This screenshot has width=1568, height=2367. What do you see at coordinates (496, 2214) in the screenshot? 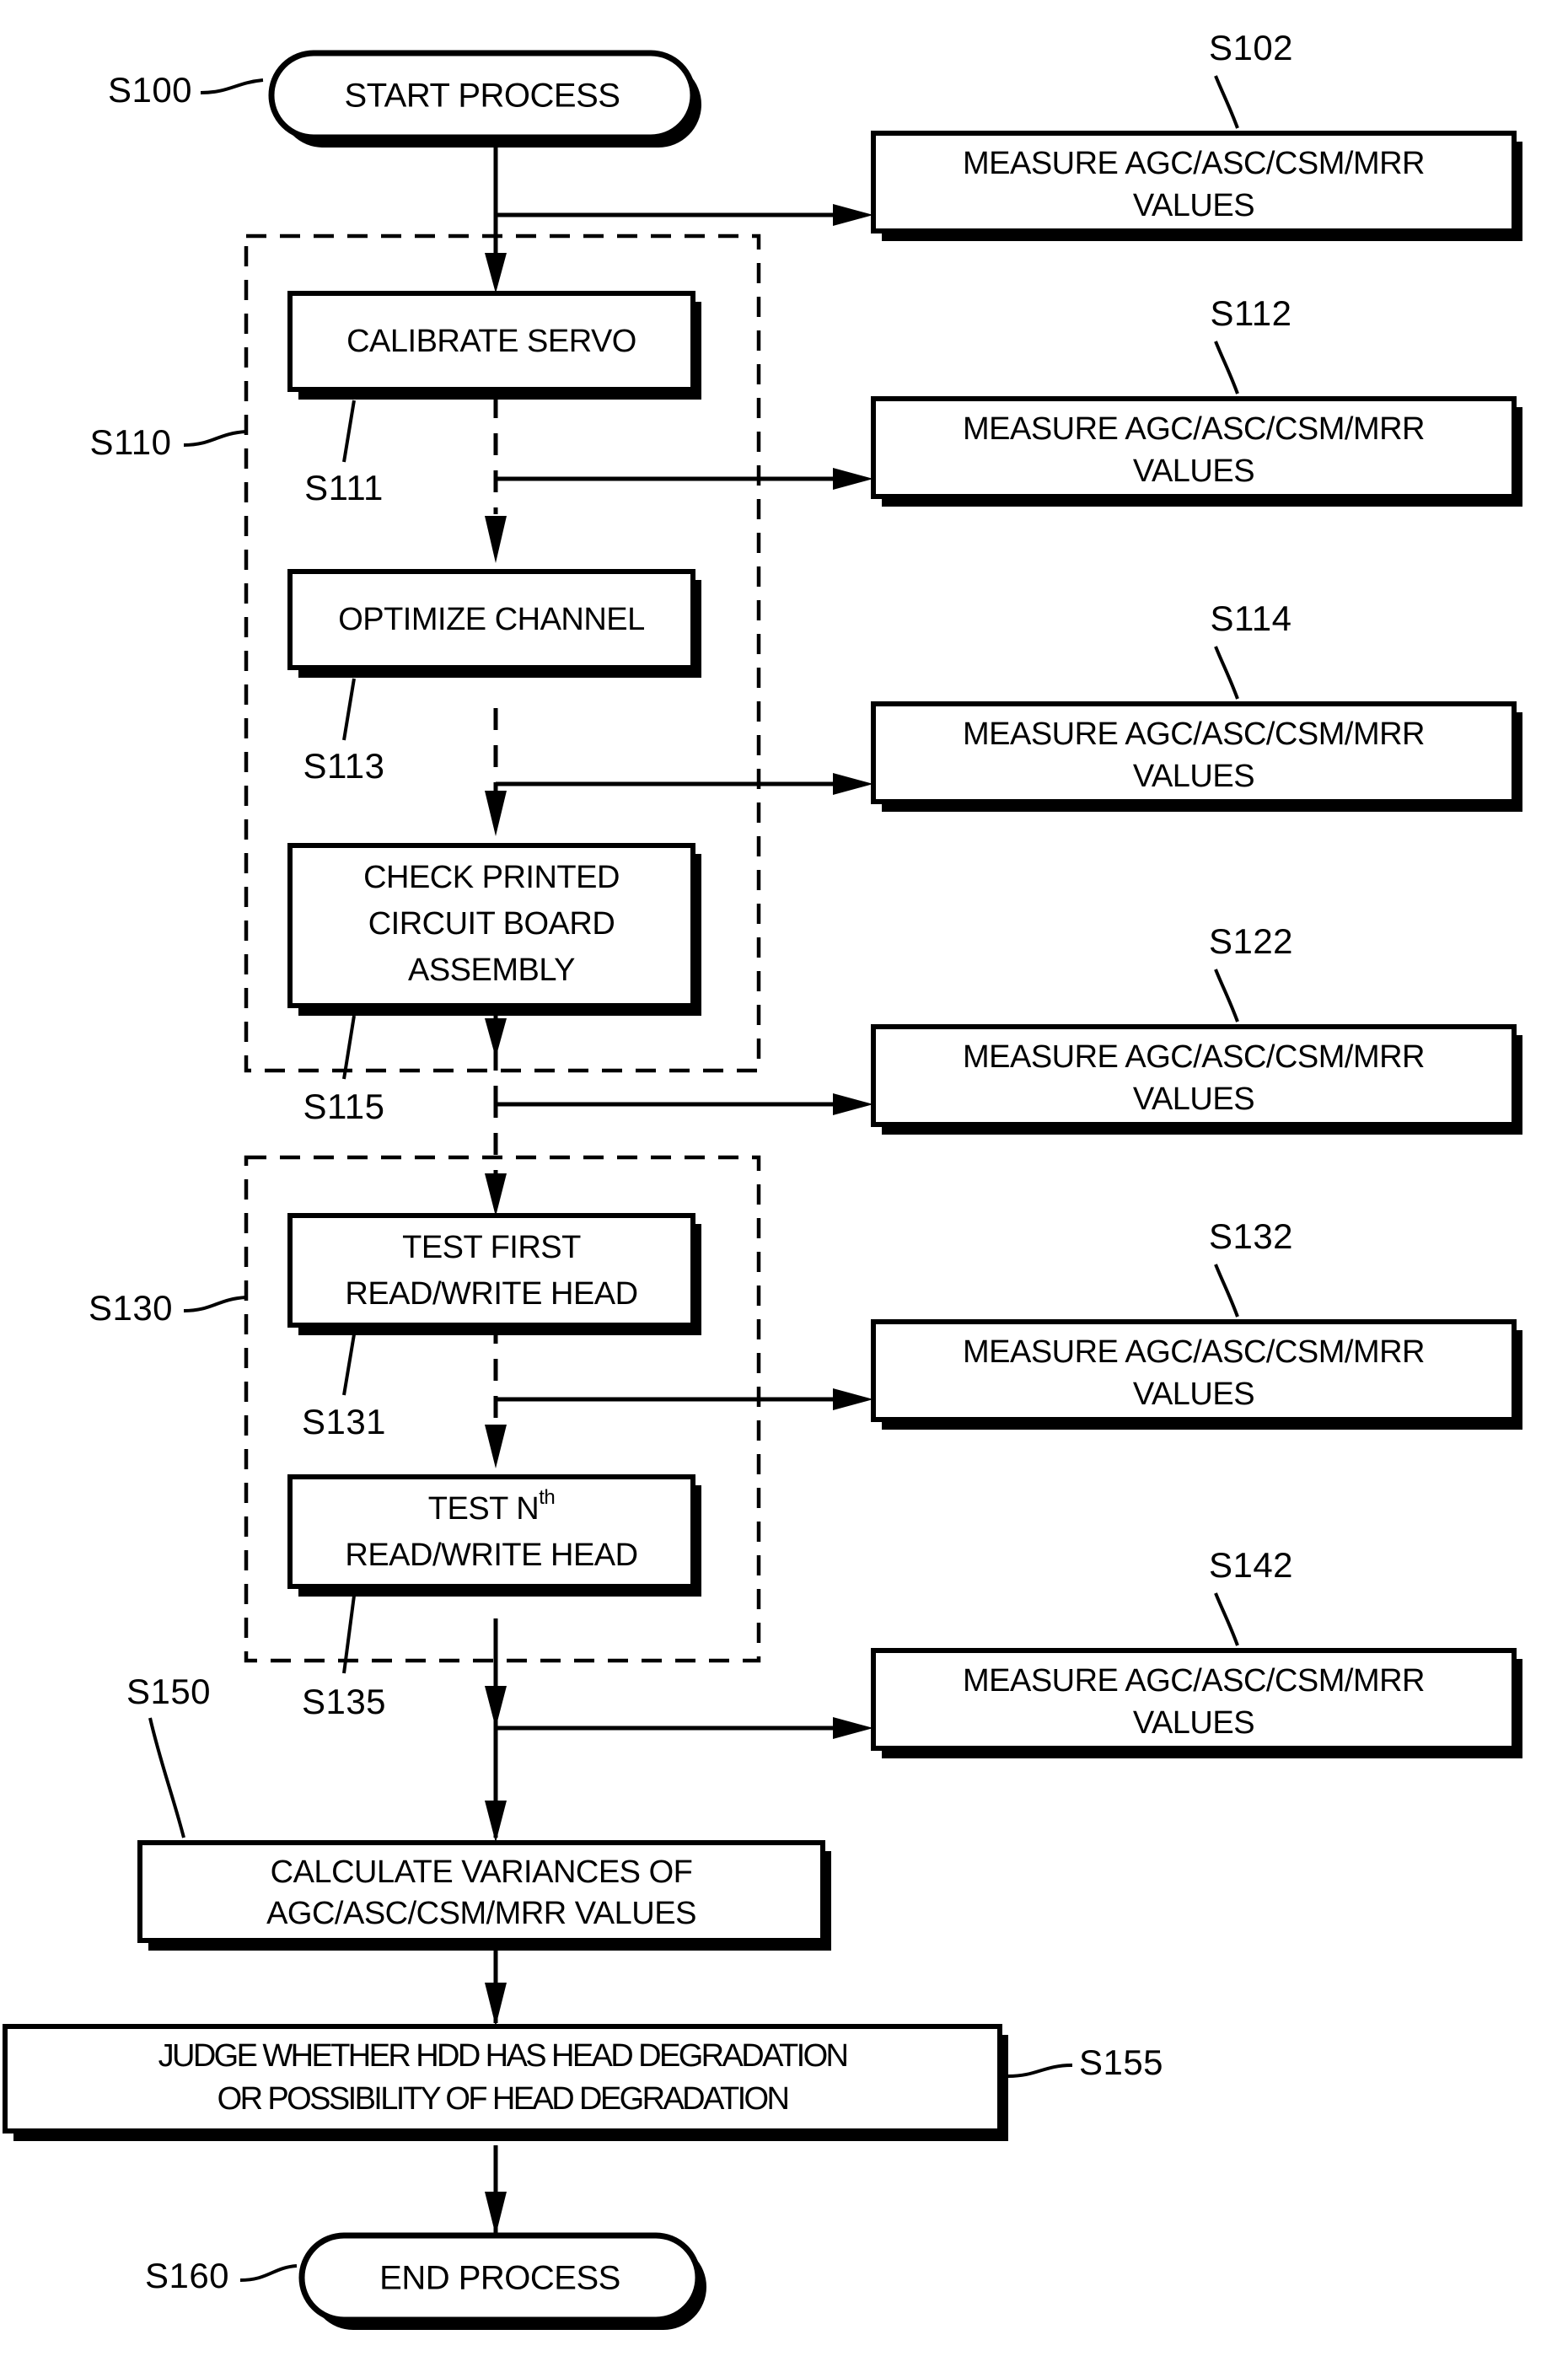
I see `arrow-into-end` at bounding box center [496, 2214].